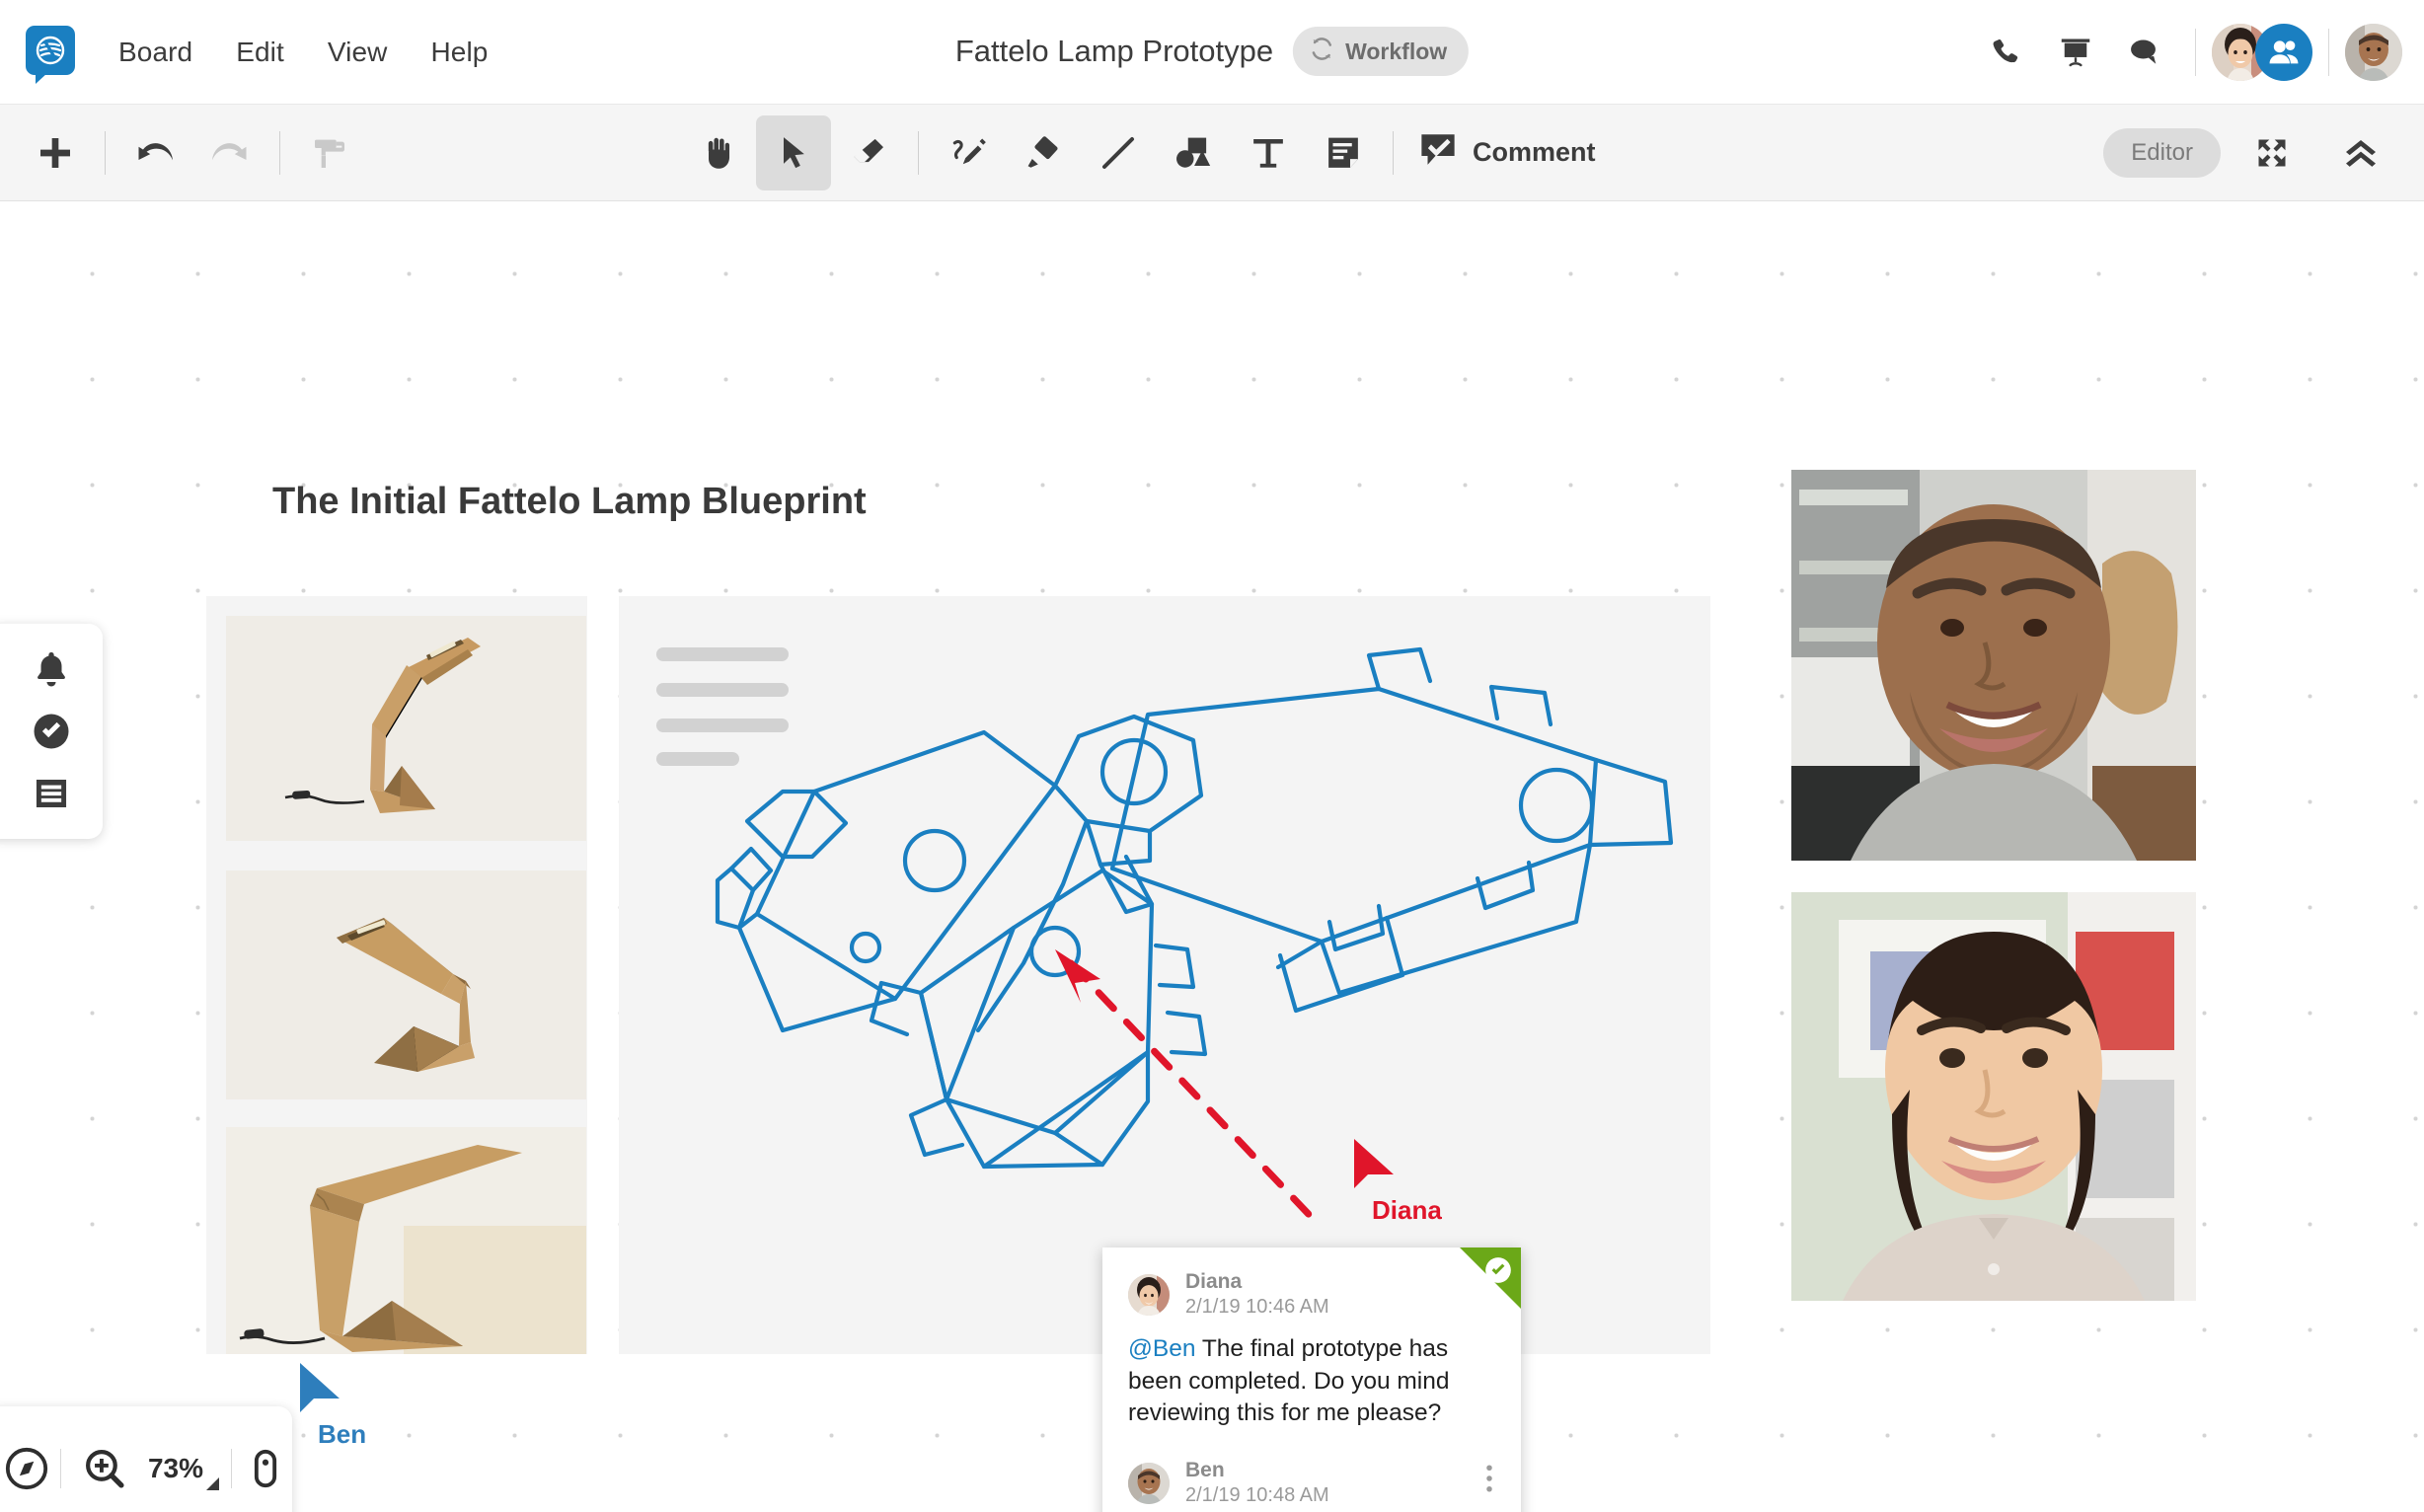  What do you see at coordinates (51, 670) in the screenshot?
I see `bell-notifications-icon` at bounding box center [51, 670].